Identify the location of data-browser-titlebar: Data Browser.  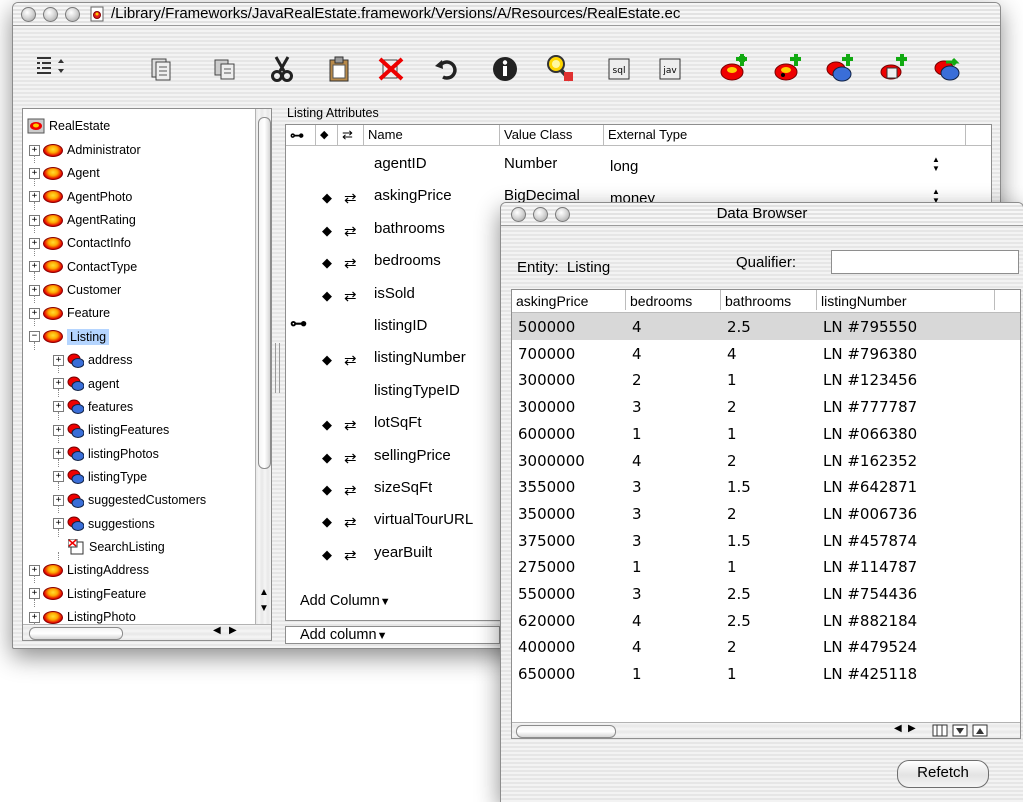
(762, 214).